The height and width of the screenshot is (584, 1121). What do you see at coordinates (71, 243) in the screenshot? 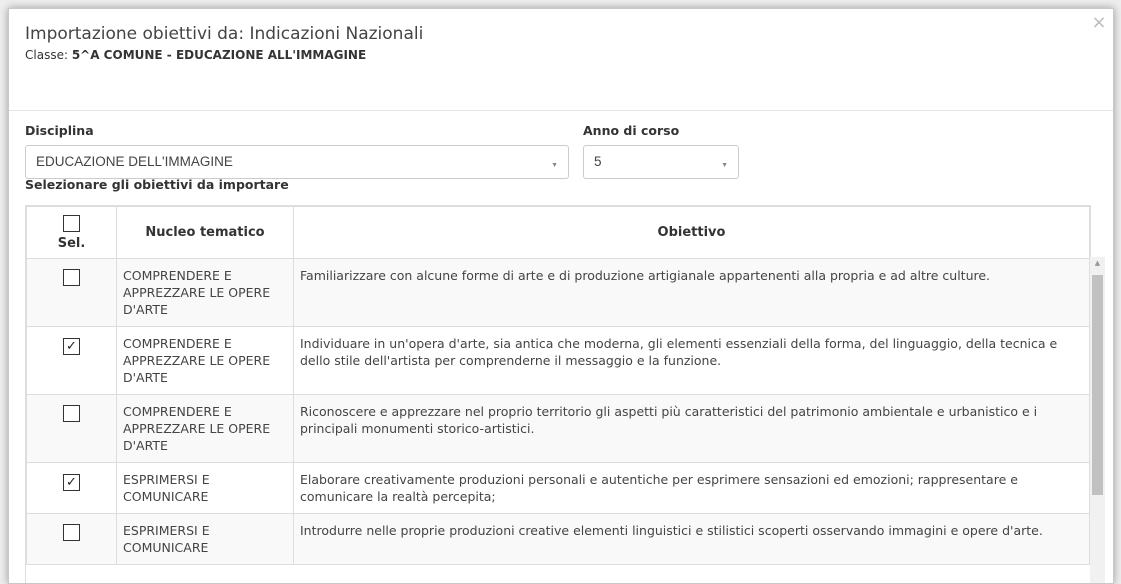
I see `header-sel-label: Sel.` at bounding box center [71, 243].